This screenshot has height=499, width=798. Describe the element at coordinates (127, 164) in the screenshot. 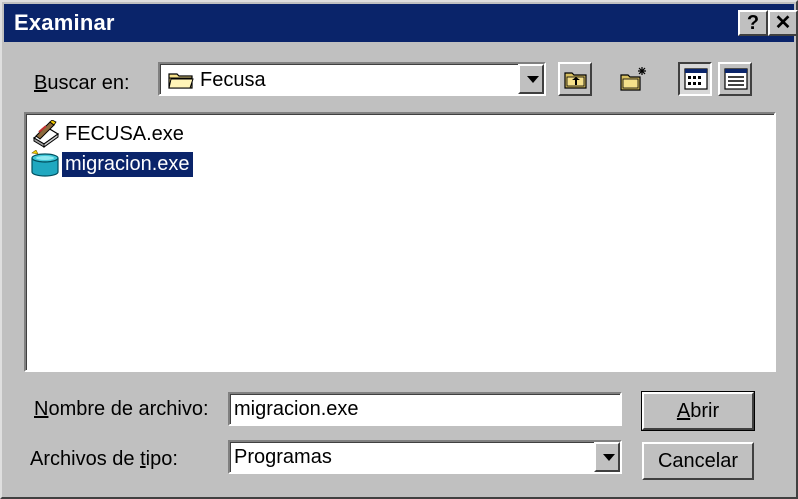

I see `file-name: migracion.exe` at that location.